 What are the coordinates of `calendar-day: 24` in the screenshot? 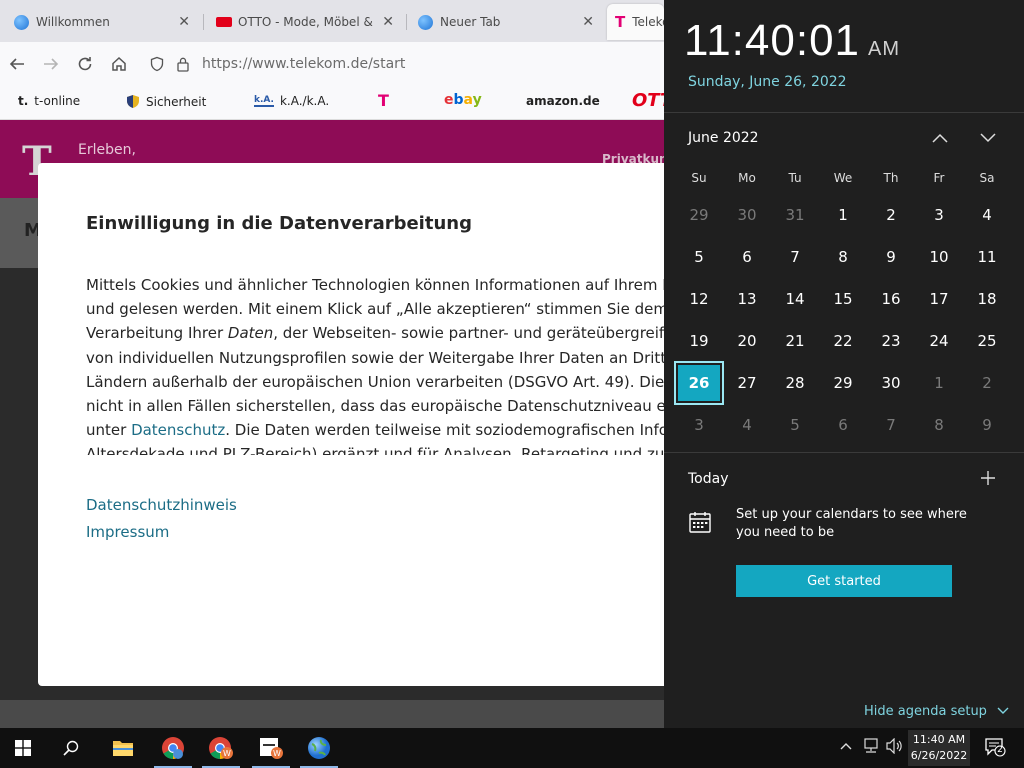 It's located at (939, 341).